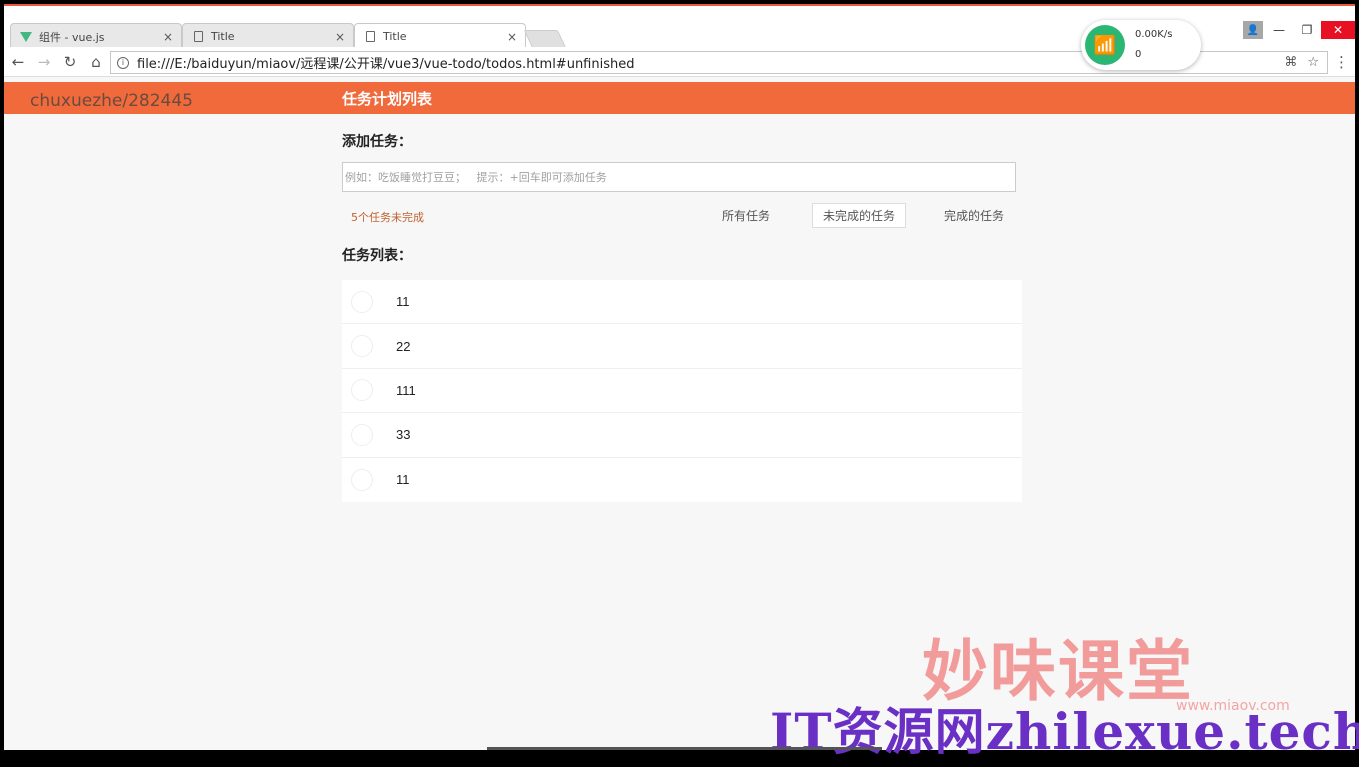 The width and height of the screenshot is (1359, 767). Describe the element at coordinates (1338, 30) in the screenshot. I see `window-close-icon: ✕` at that location.